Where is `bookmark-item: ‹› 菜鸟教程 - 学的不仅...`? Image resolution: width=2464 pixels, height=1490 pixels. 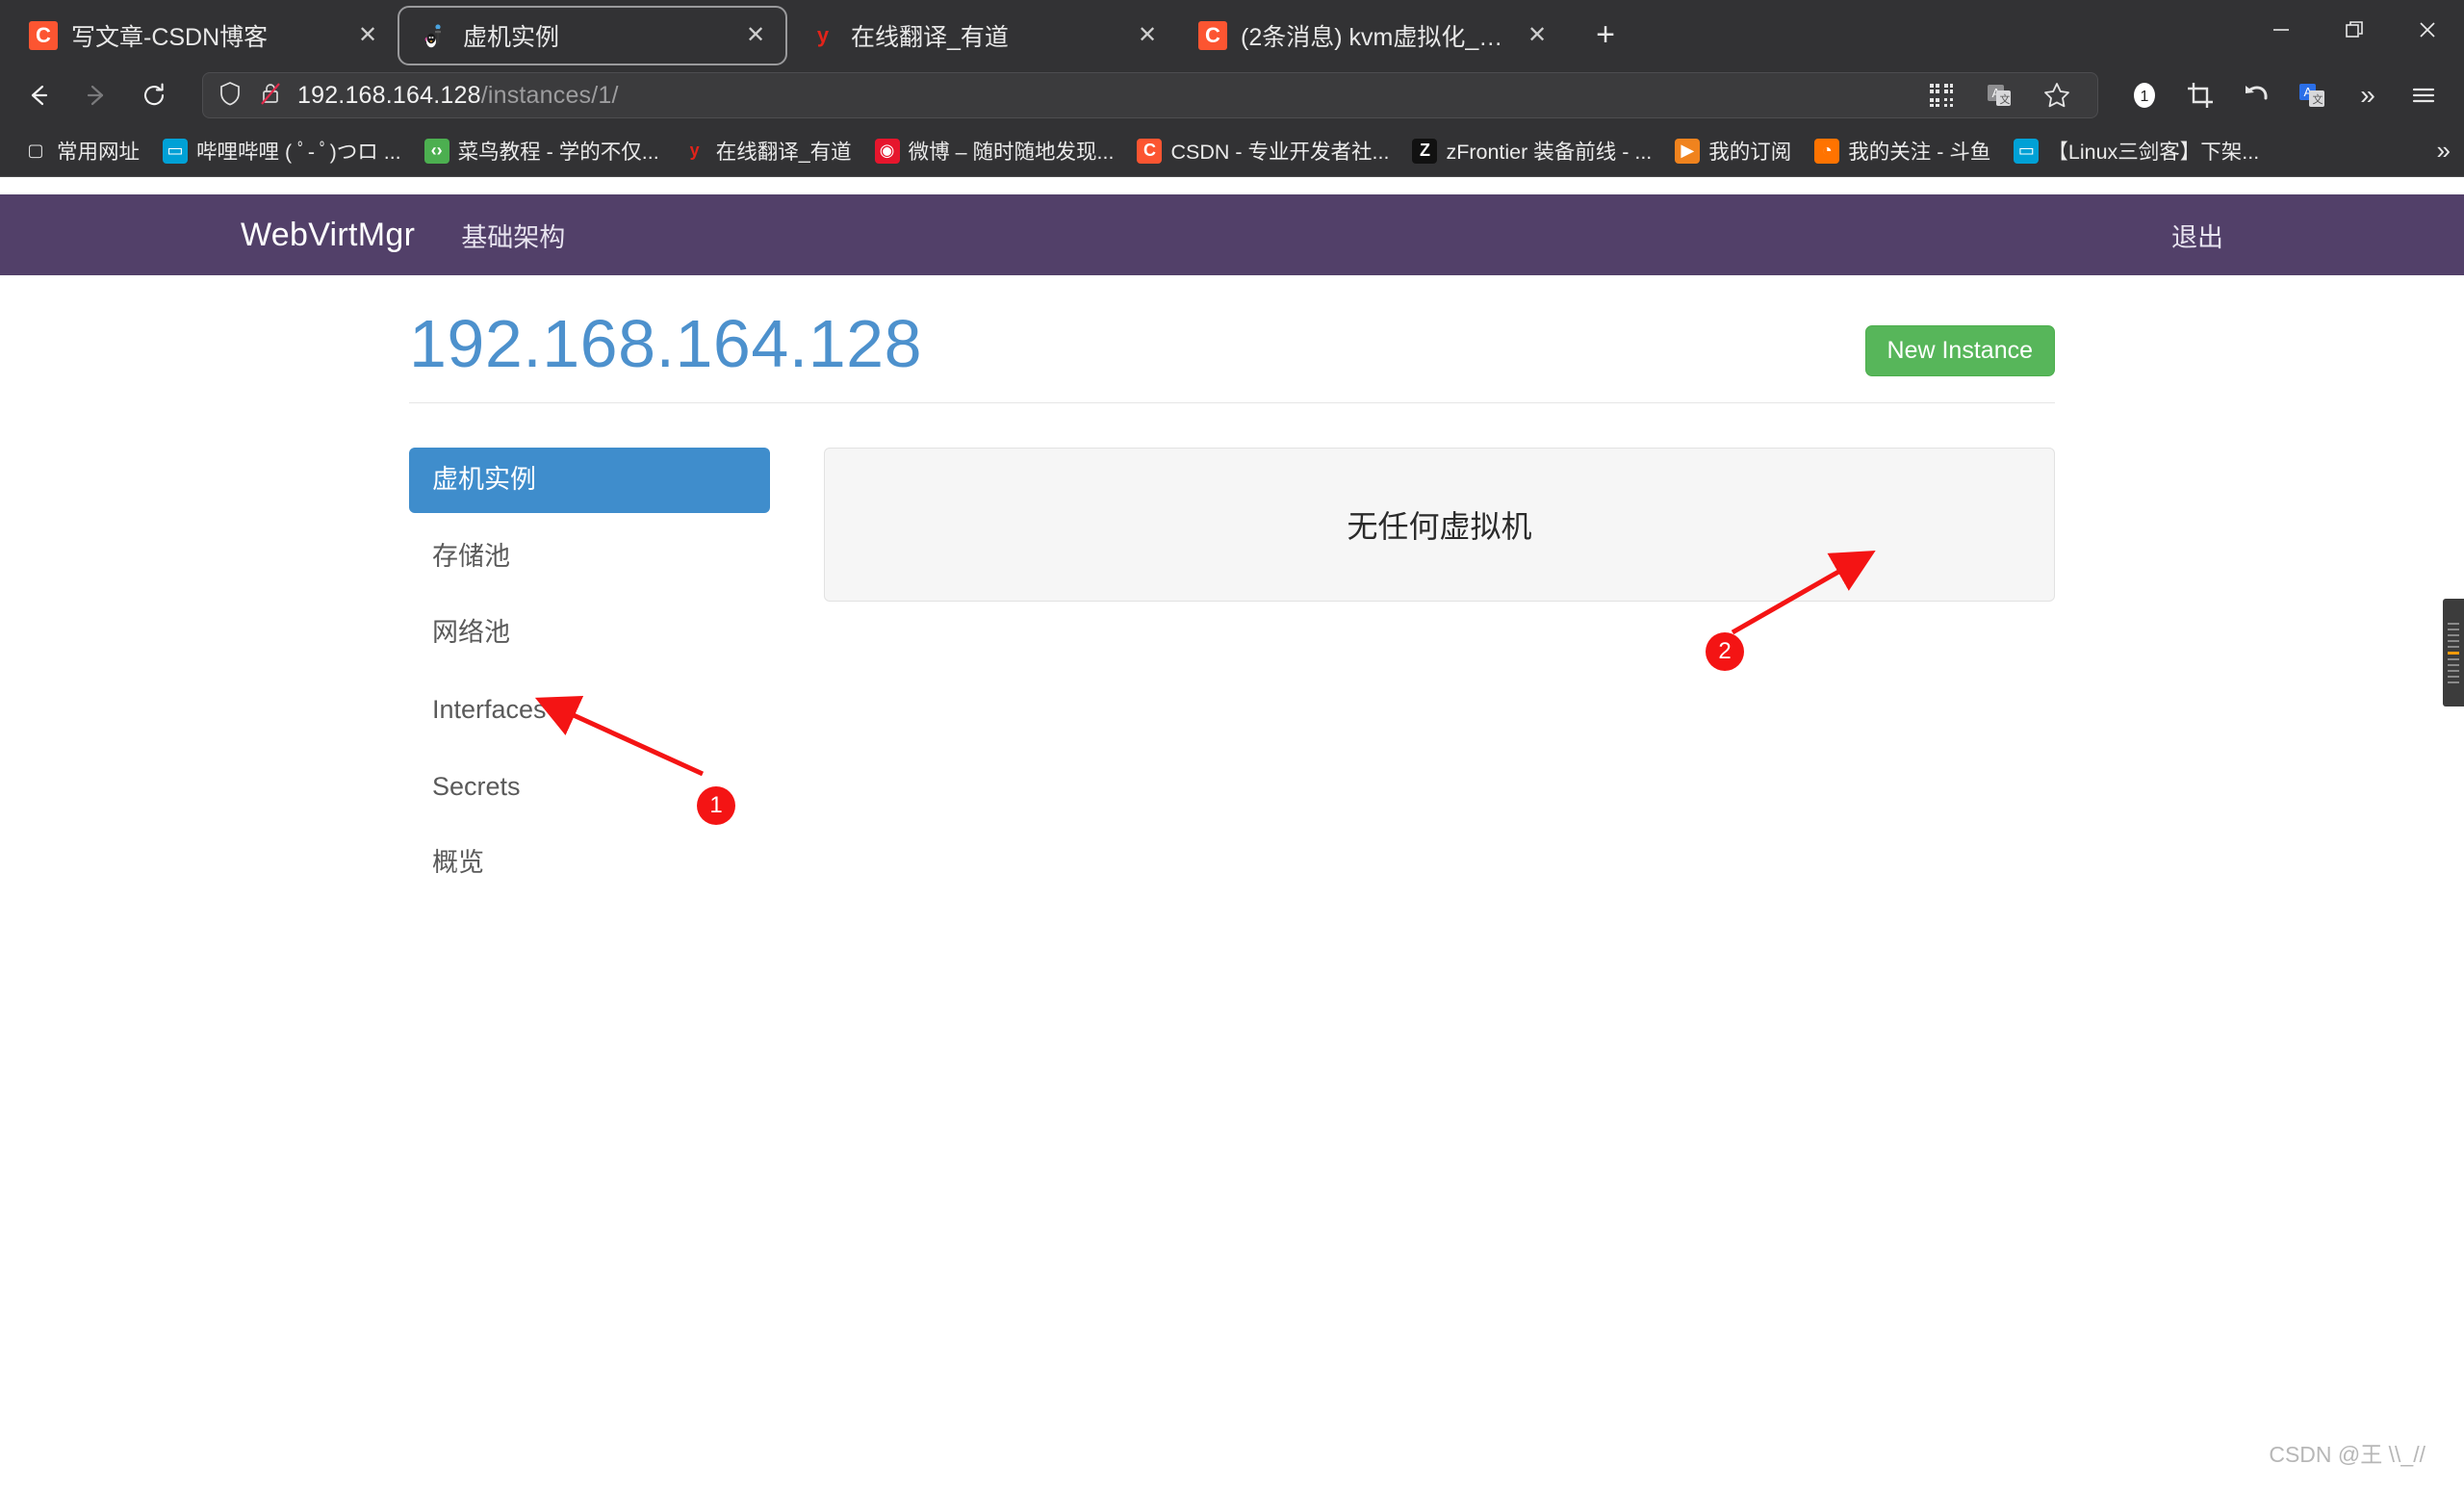 bookmark-item: ‹› 菜鸟教程 - 学的不仅... is located at coordinates (542, 150).